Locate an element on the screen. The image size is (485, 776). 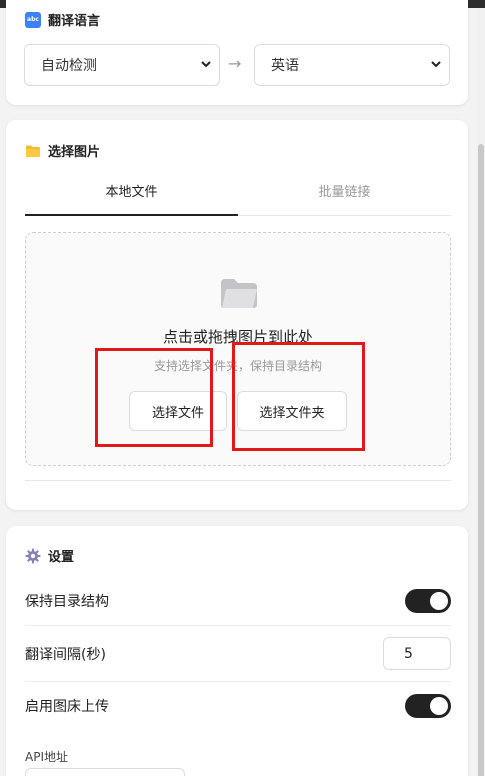
tab-batch-links: 批量链接 is located at coordinates (344, 196).